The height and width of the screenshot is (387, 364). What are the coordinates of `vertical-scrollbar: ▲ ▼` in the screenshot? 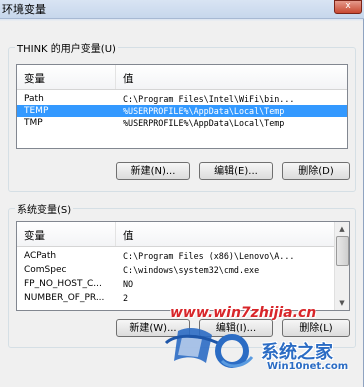 It's located at (341, 266).